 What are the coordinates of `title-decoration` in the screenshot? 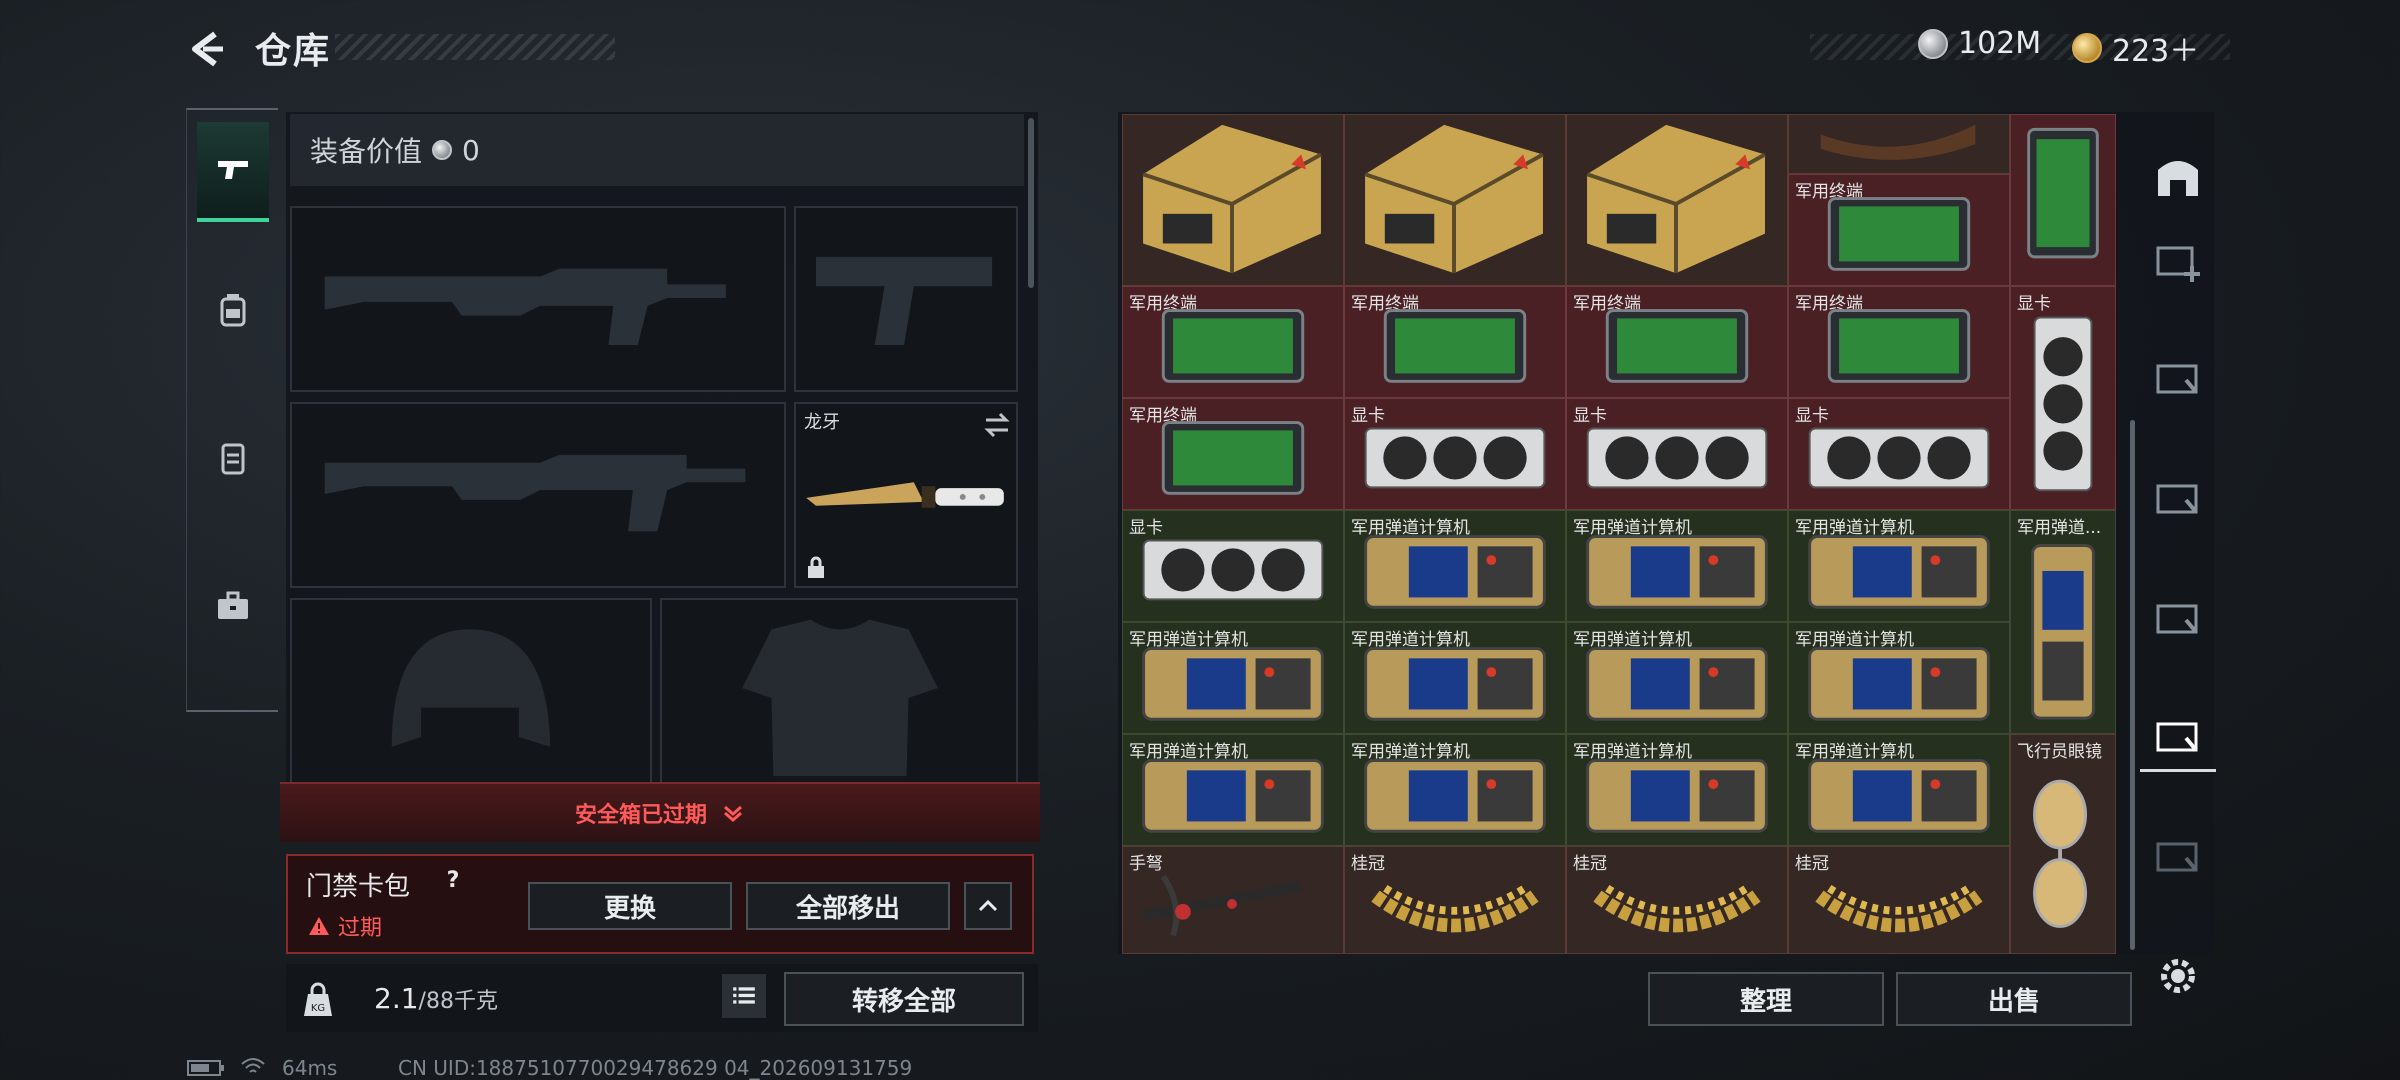 It's located at (475, 47).